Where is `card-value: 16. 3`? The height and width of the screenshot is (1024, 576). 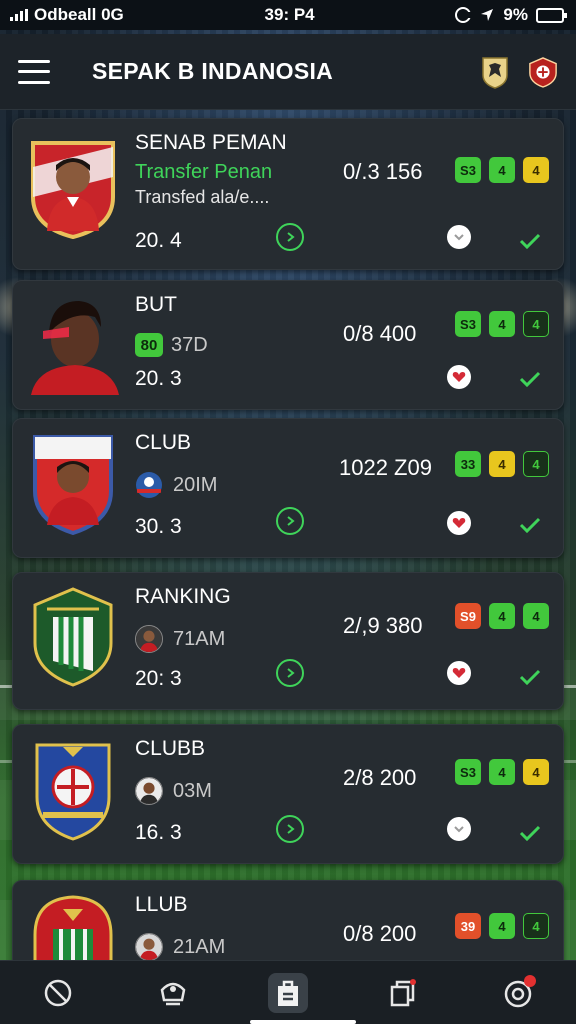
card-value: 16. 3 is located at coordinates (158, 832).